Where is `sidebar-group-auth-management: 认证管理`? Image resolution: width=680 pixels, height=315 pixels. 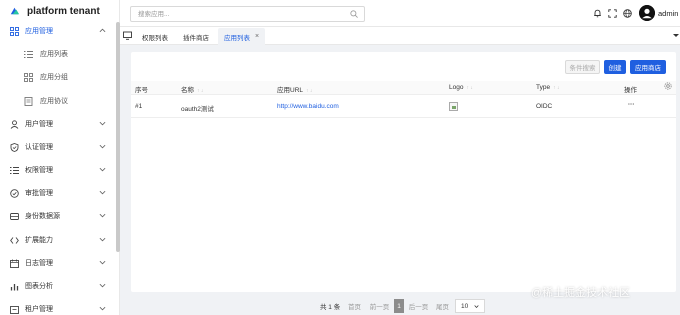 sidebar-group-auth-management: 认证管理 is located at coordinates (59, 147).